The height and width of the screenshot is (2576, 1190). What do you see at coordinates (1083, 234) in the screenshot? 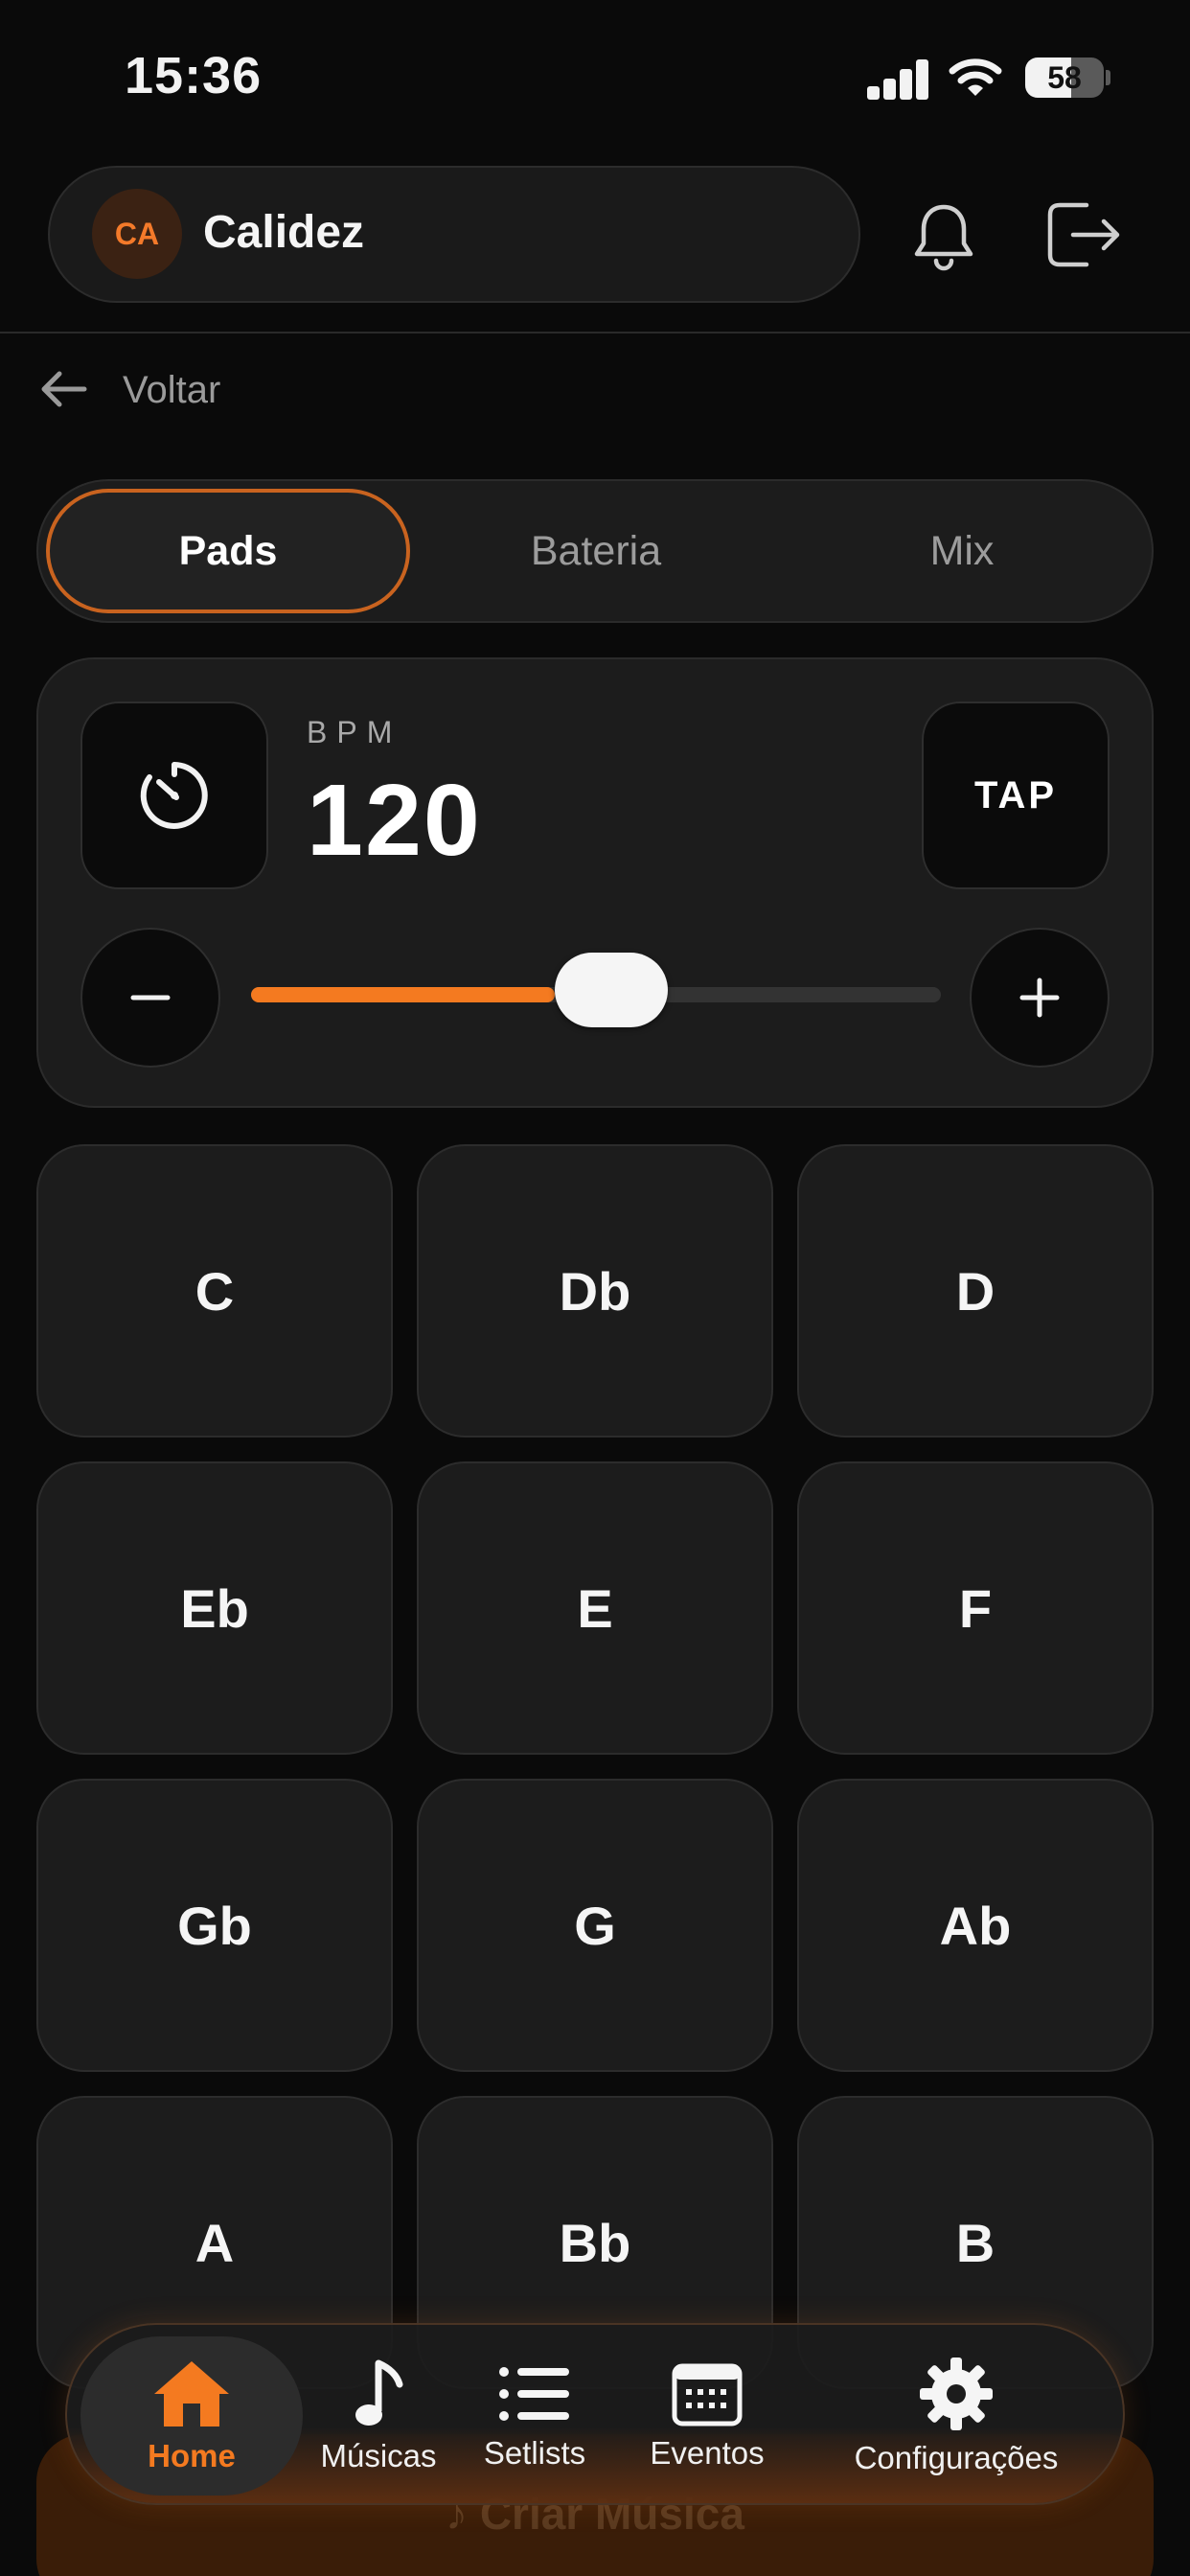
I see `logout-icon` at bounding box center [1083, 234].